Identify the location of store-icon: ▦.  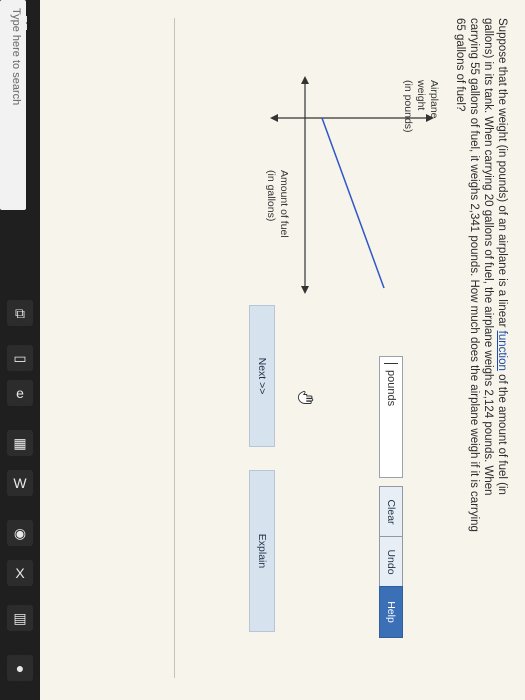
(20, 443).